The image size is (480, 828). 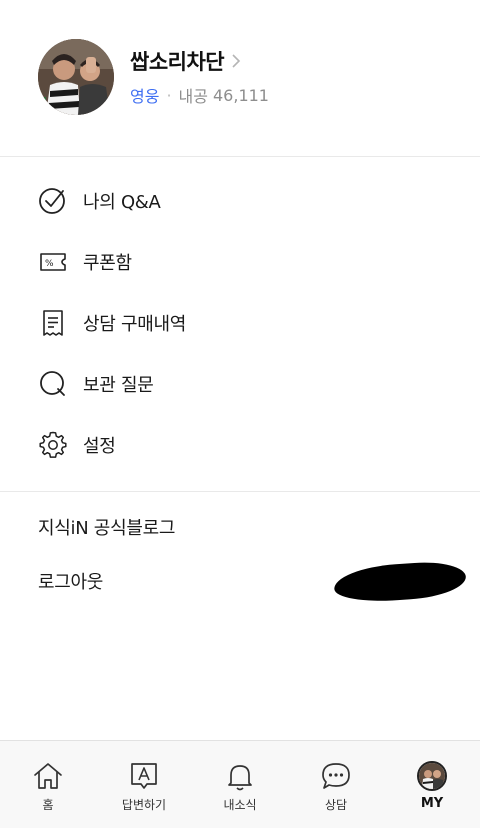 What do you see at coordinates (53, 323) in the screenshot?
I see `receipt-icon` at bounding box center [53, 323].